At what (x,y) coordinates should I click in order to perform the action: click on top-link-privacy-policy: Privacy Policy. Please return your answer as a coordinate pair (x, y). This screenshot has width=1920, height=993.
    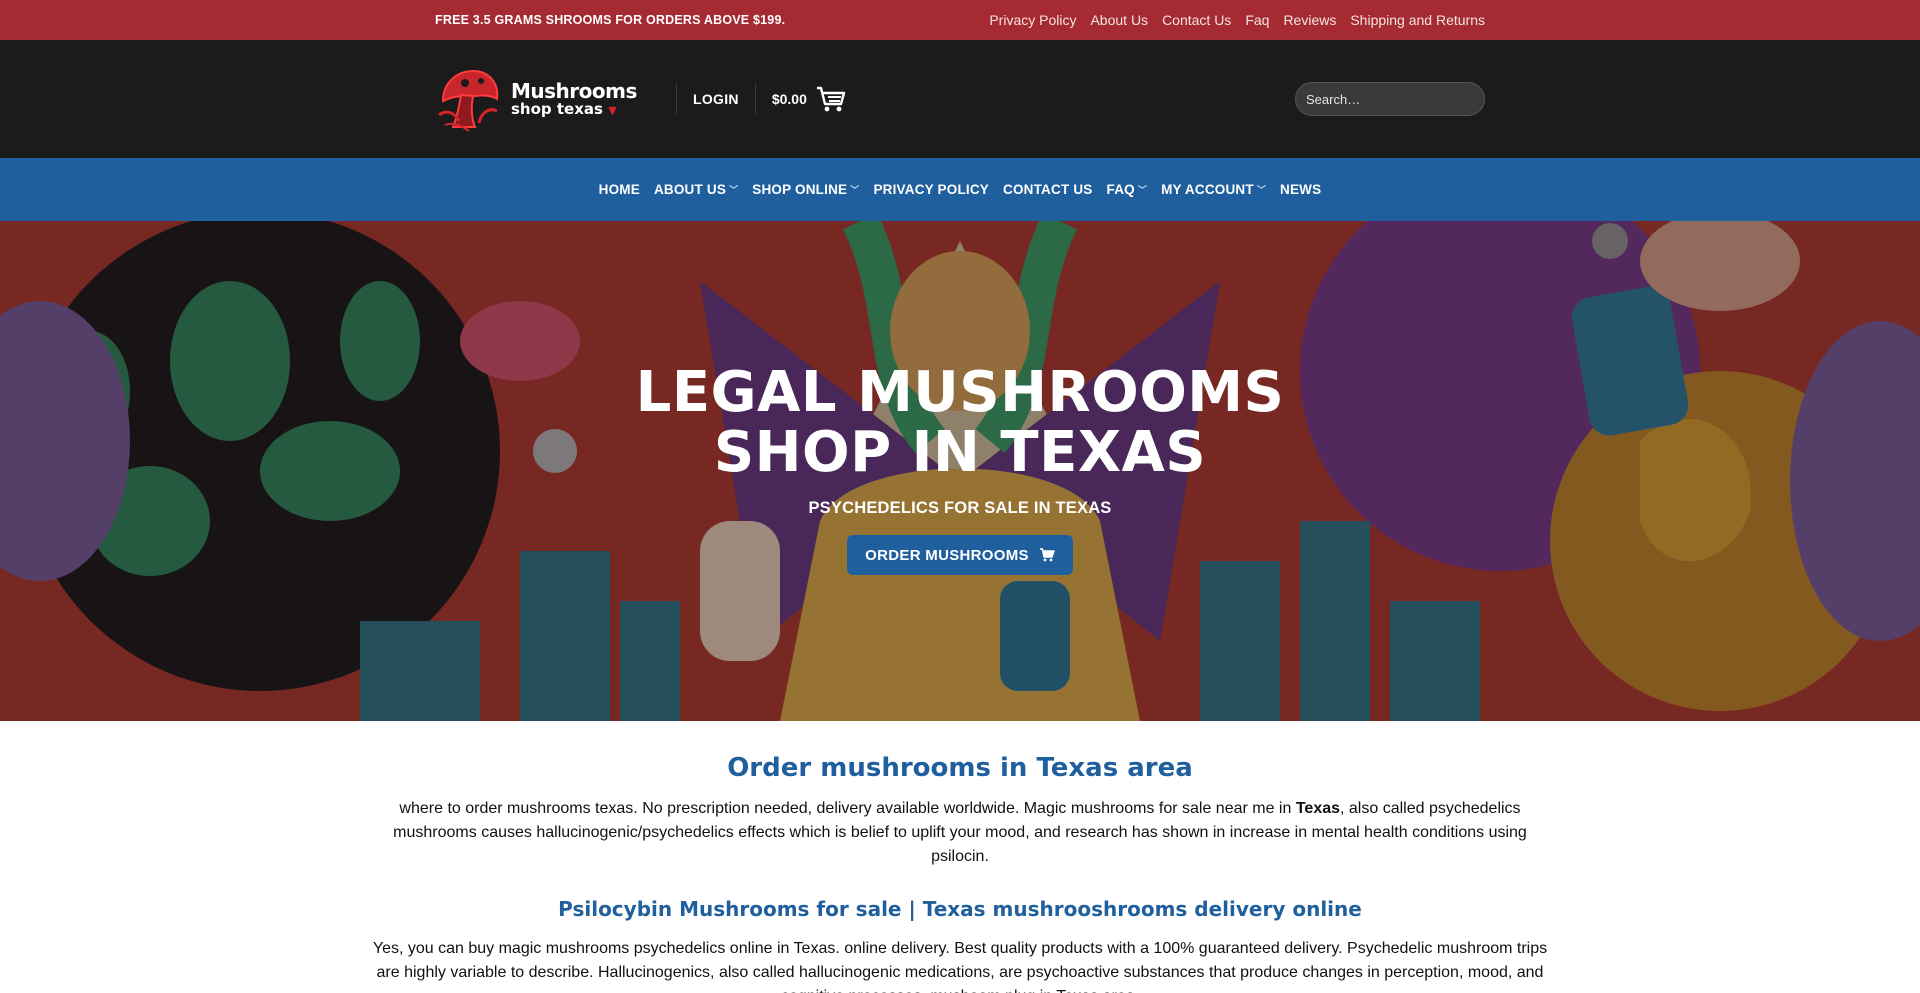
    Looking at the image, I should click on (1032, 20).